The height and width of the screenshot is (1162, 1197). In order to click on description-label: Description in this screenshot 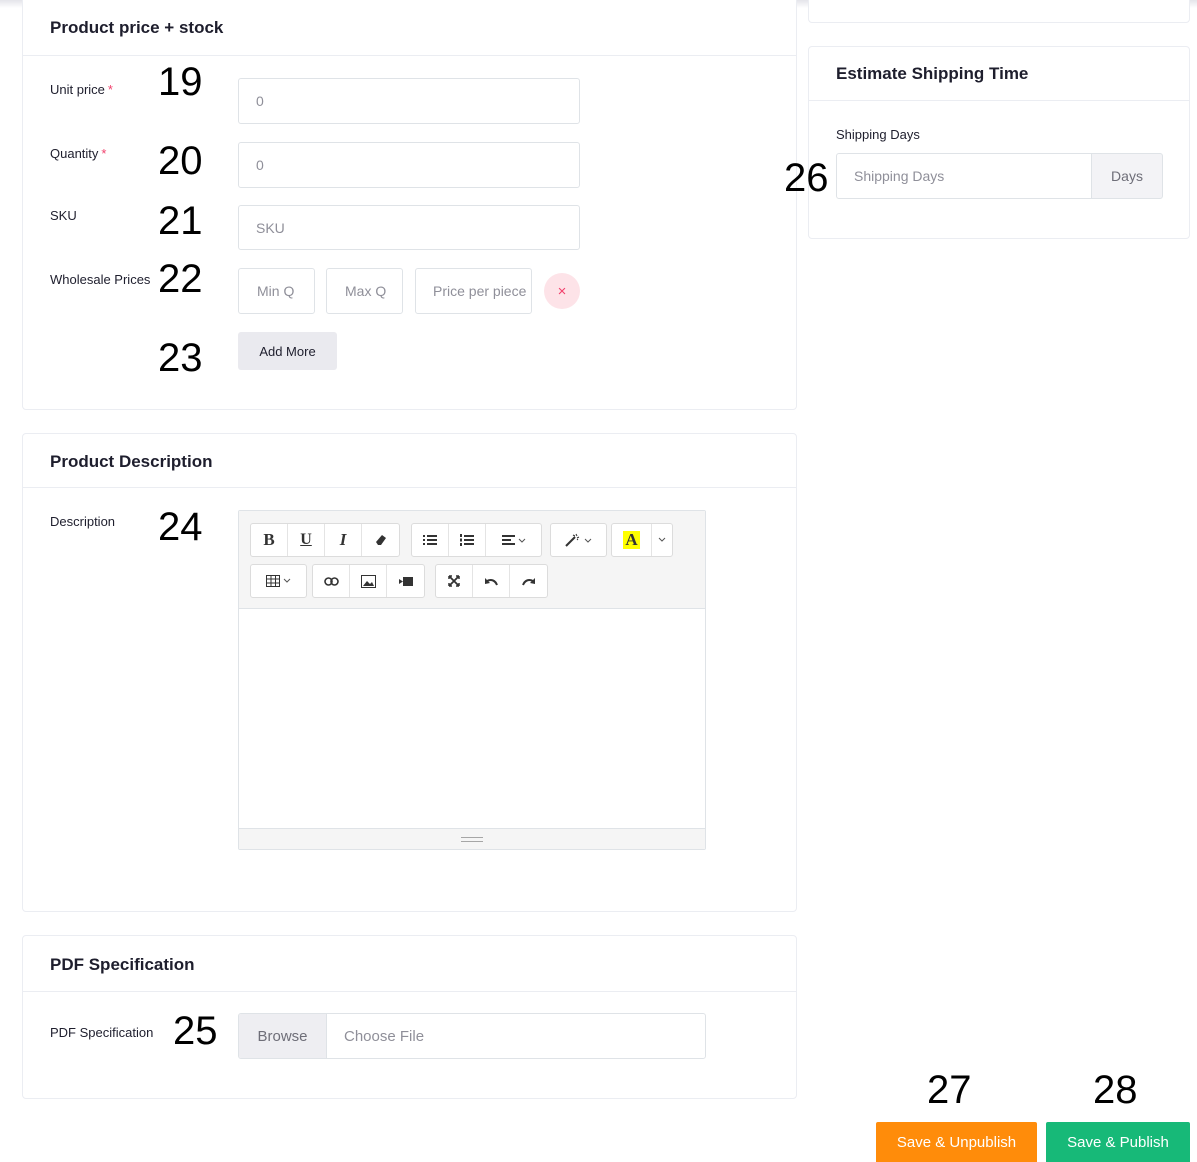, I will do `click(83, 521)`.